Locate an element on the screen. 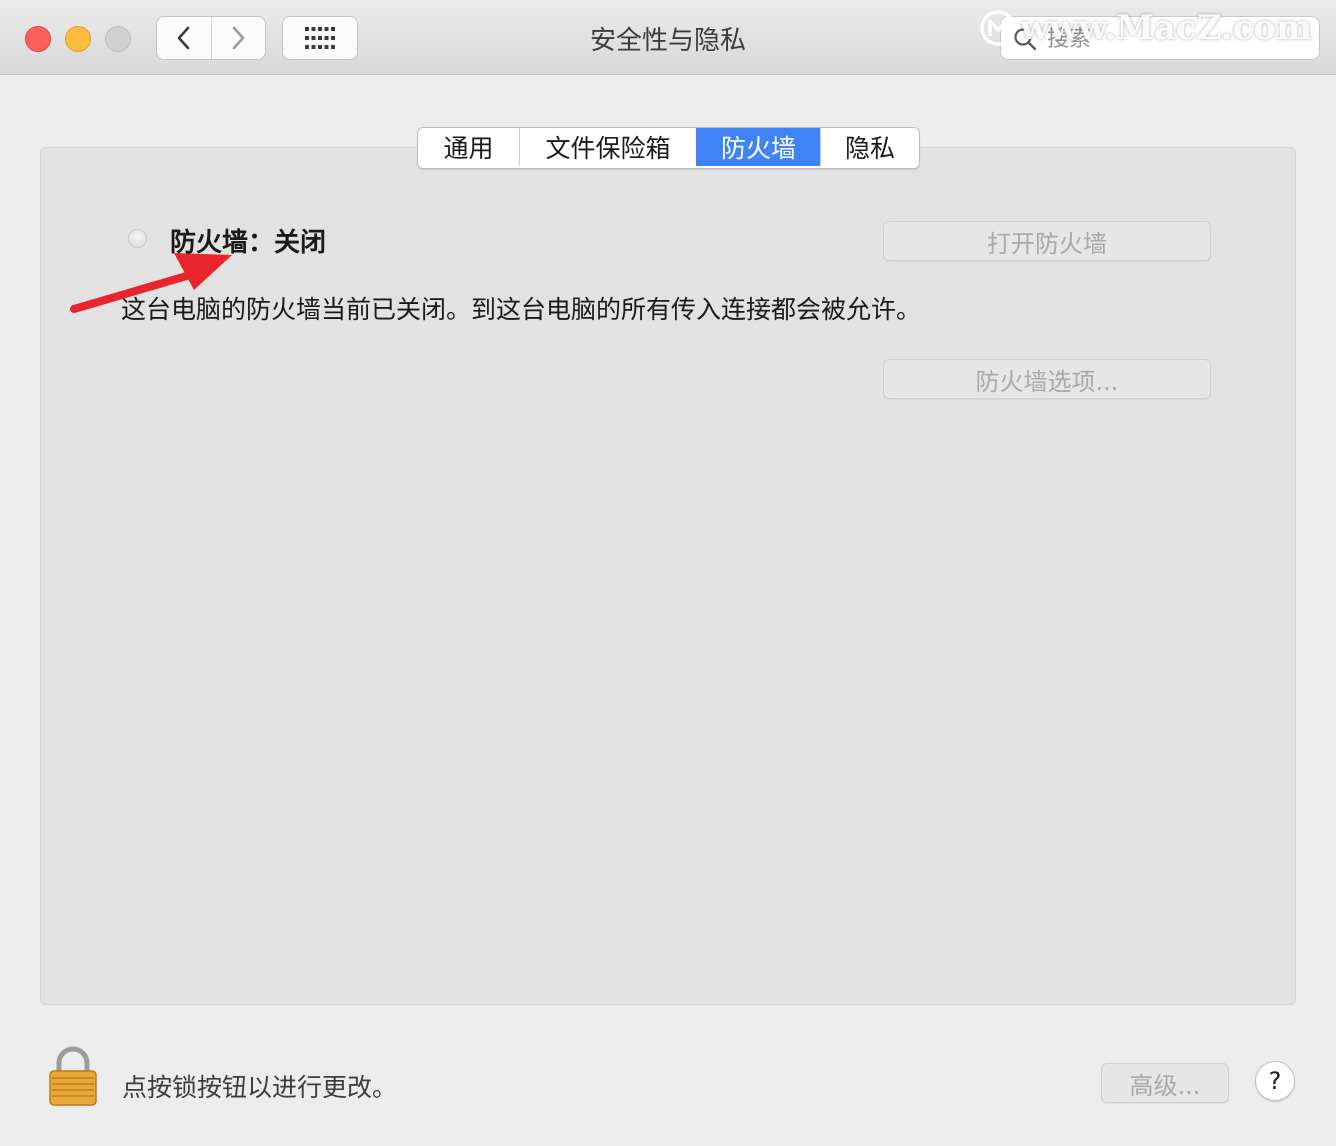  tab-filevault: 文件保险箱 is located at coordinates (607, 147).